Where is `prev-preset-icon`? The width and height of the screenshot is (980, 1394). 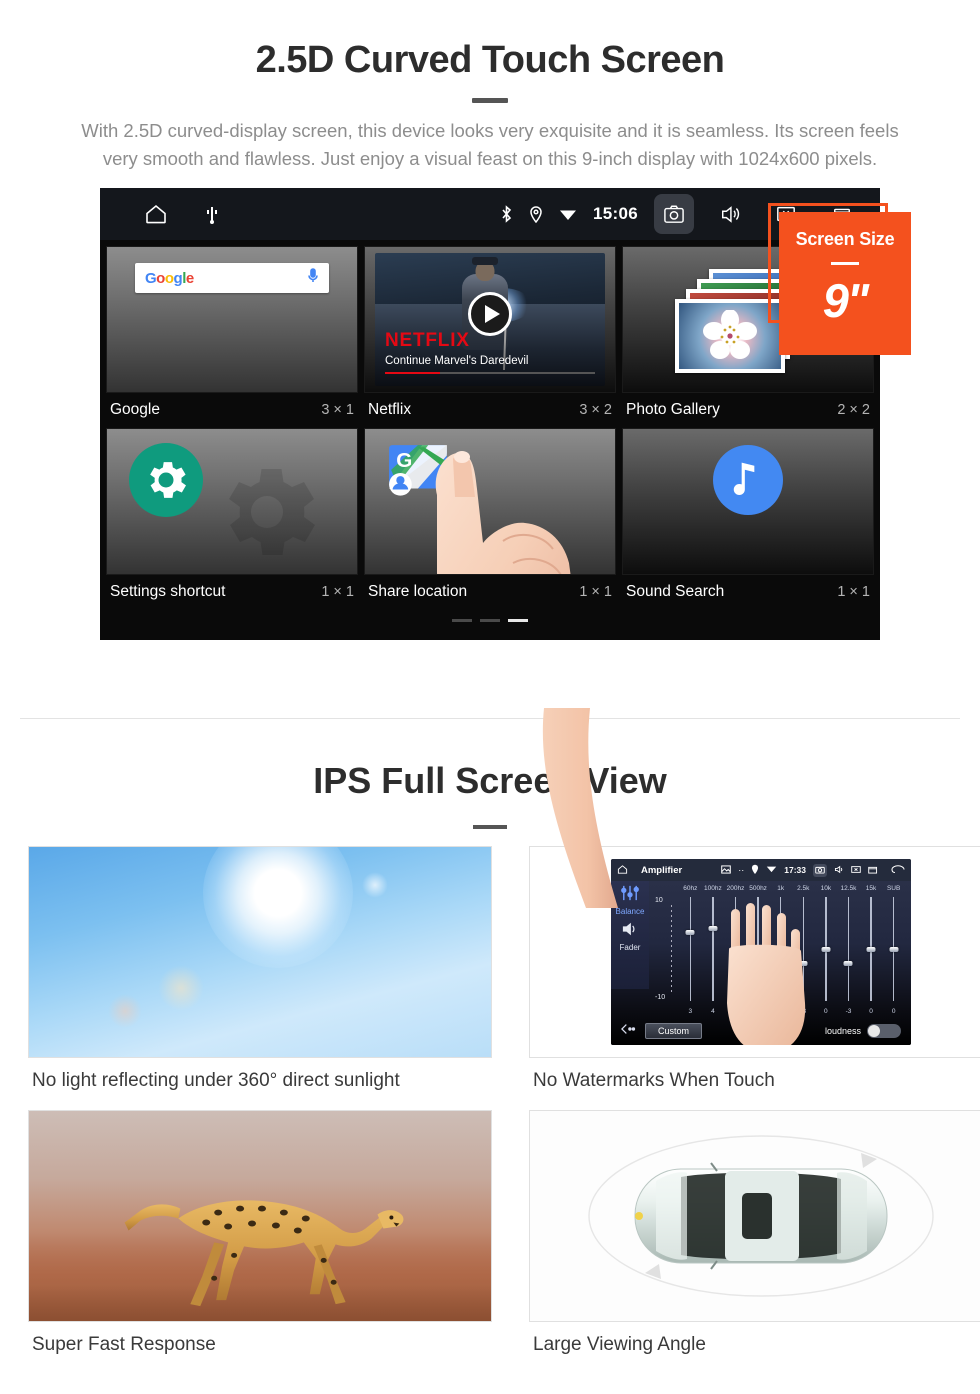
prev-preset-icon is located at coordinates (629, 1031).